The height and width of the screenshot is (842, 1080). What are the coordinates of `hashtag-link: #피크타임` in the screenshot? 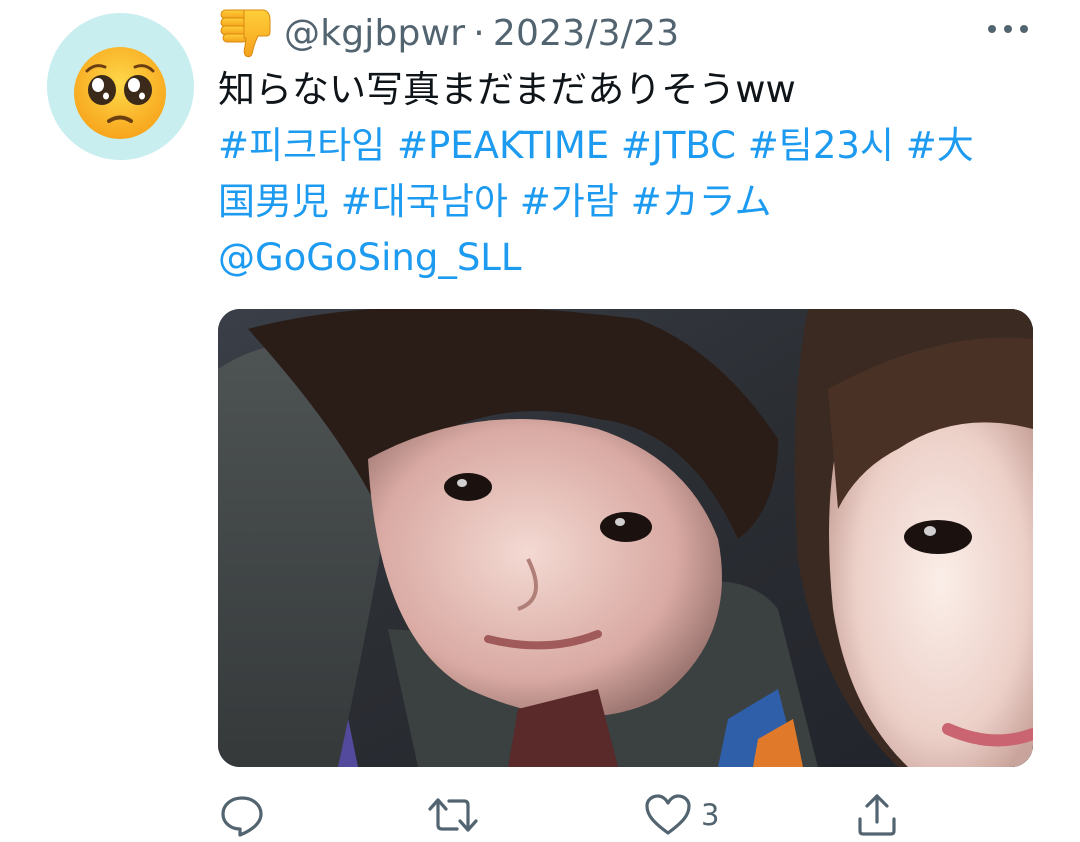 It's located at (301, 145).